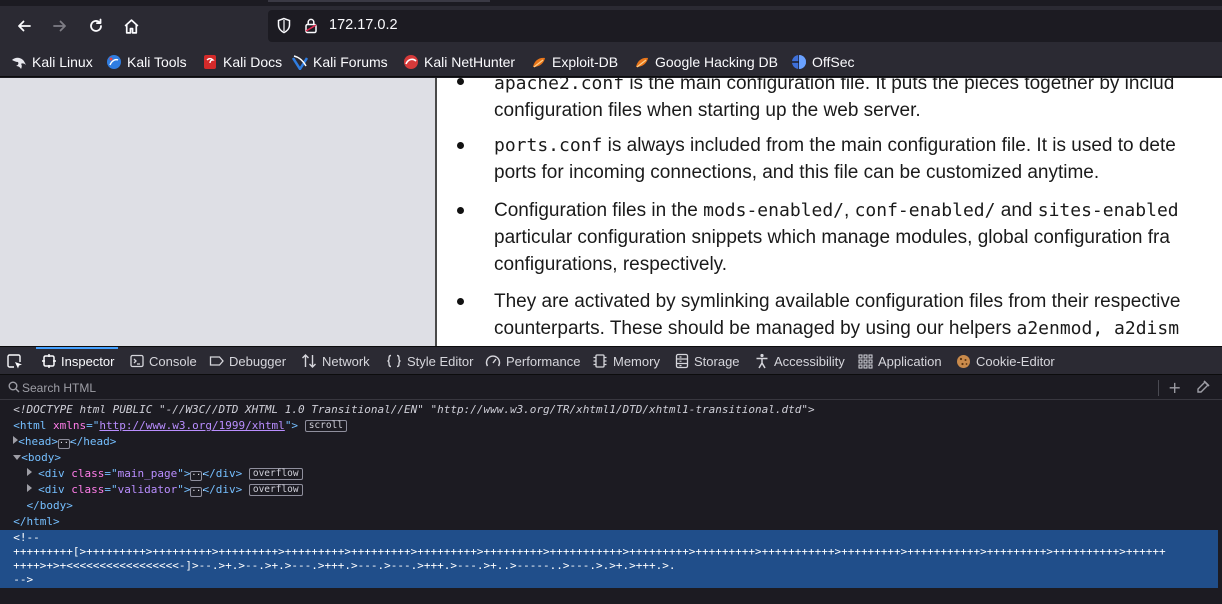  Describe the element at coordinates (716, 62) in the screenshot. I see `bookmark-label: Google Hacking DB` at that location.